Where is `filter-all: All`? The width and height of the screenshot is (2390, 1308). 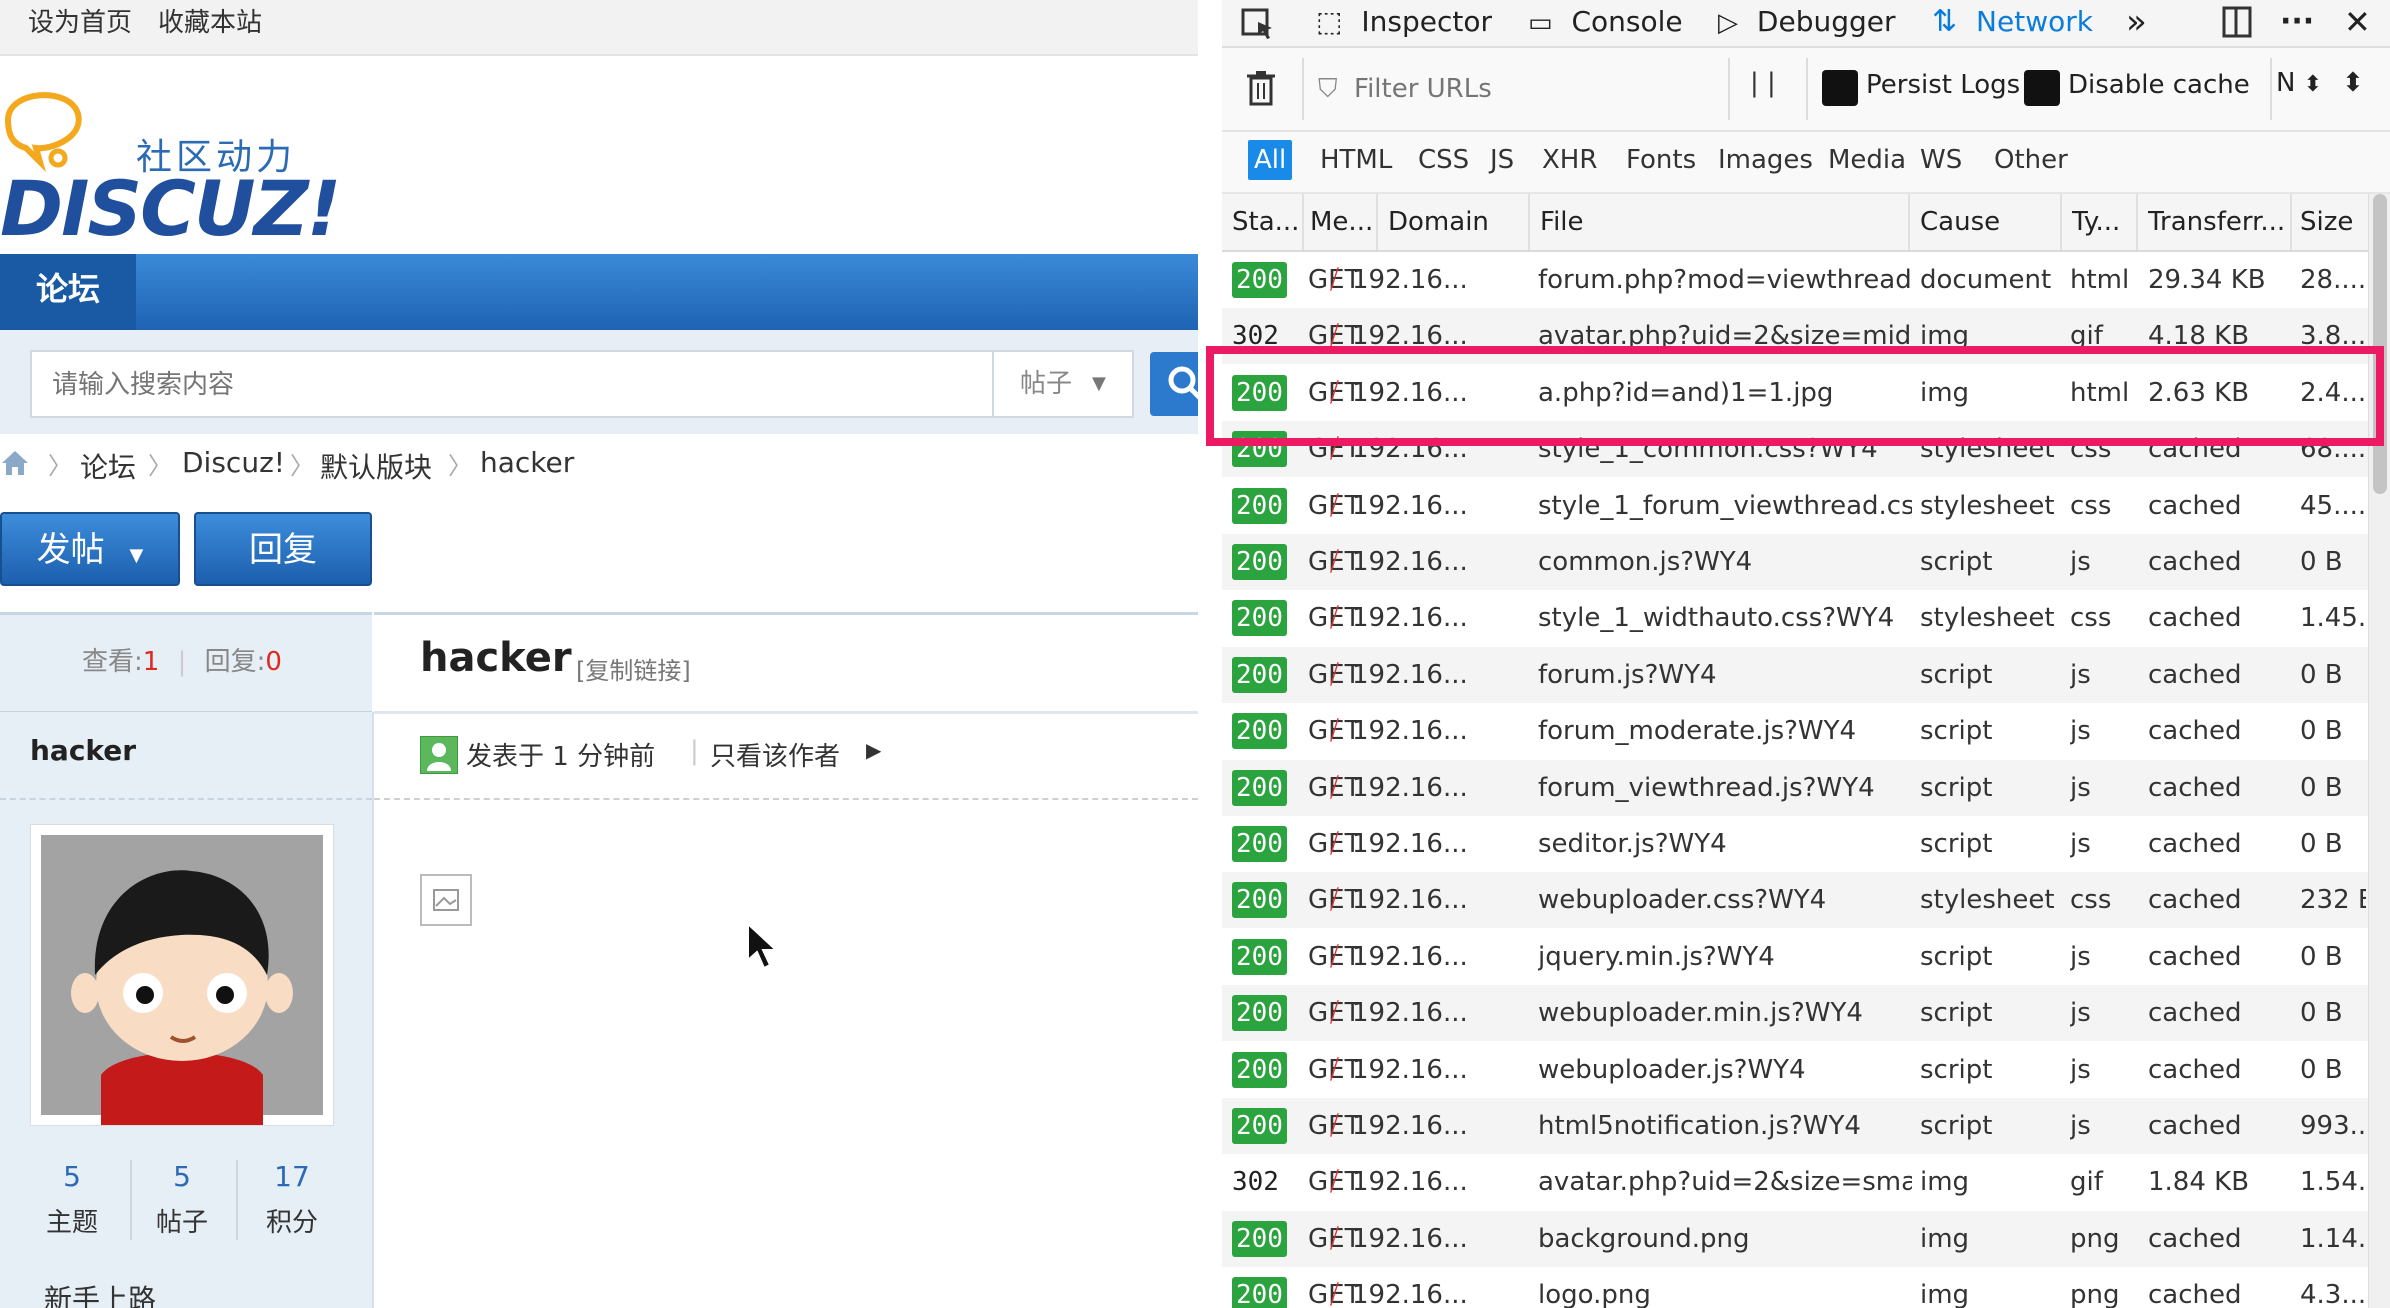
filter-all: All is located at coordinates (1270, 160).